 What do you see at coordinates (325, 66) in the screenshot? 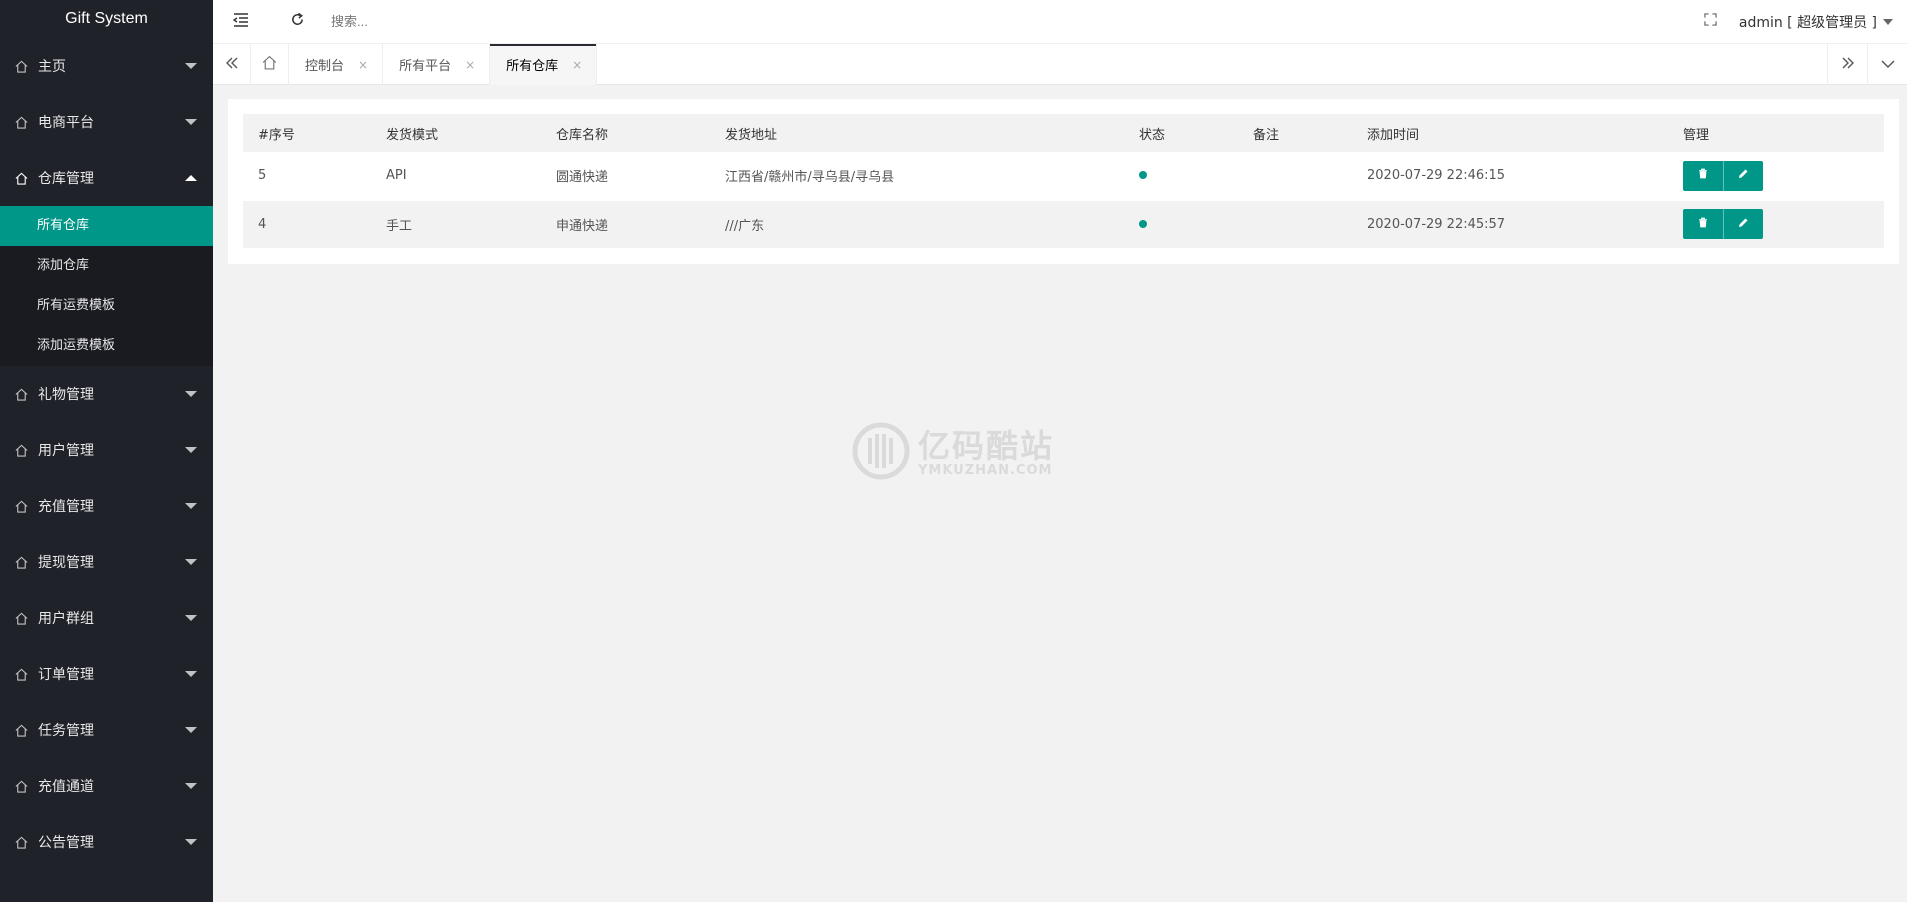
I see `tab-label: 控制台` at bounding box center [325, 66].